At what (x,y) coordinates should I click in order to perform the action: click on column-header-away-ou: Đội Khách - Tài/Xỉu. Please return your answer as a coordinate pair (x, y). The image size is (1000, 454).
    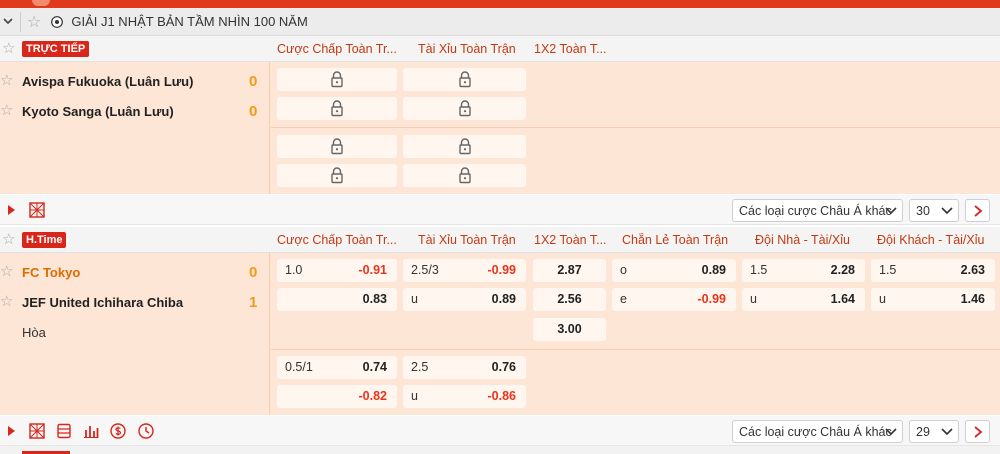
    Looking at the image, I should click on (931, 240).